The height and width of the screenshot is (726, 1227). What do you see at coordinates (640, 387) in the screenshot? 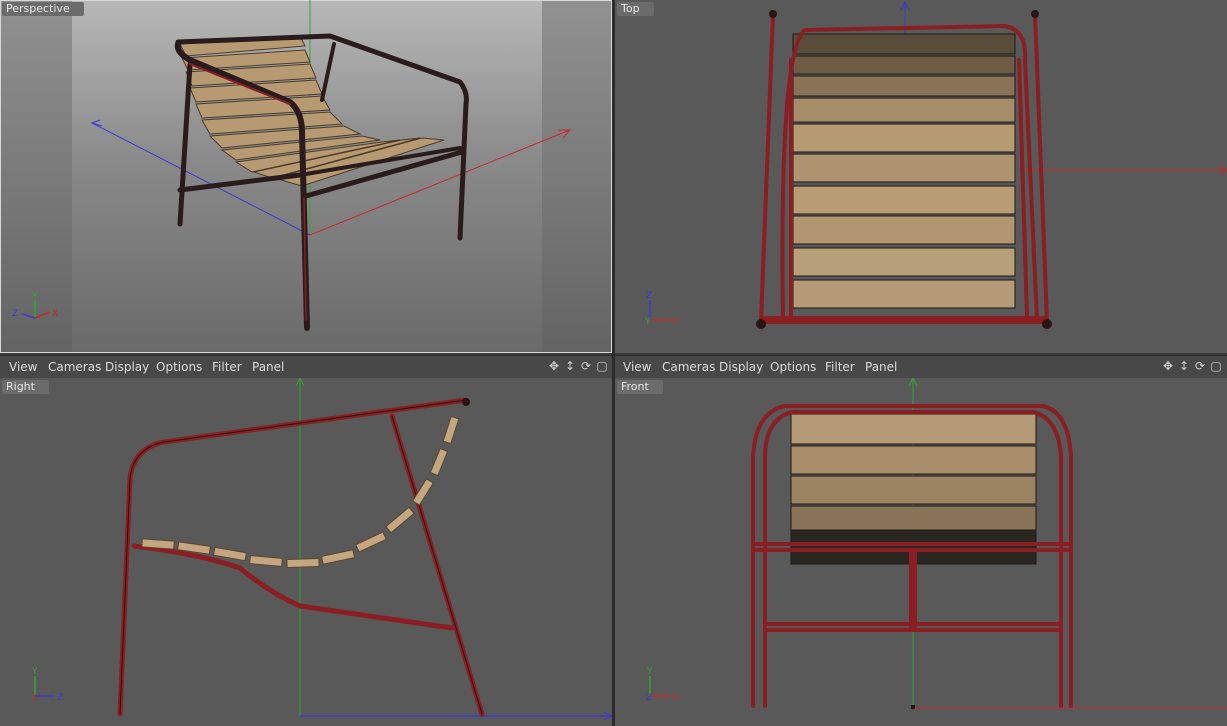
I see `front-camera-label: Front` at bounding box center [640, 387].